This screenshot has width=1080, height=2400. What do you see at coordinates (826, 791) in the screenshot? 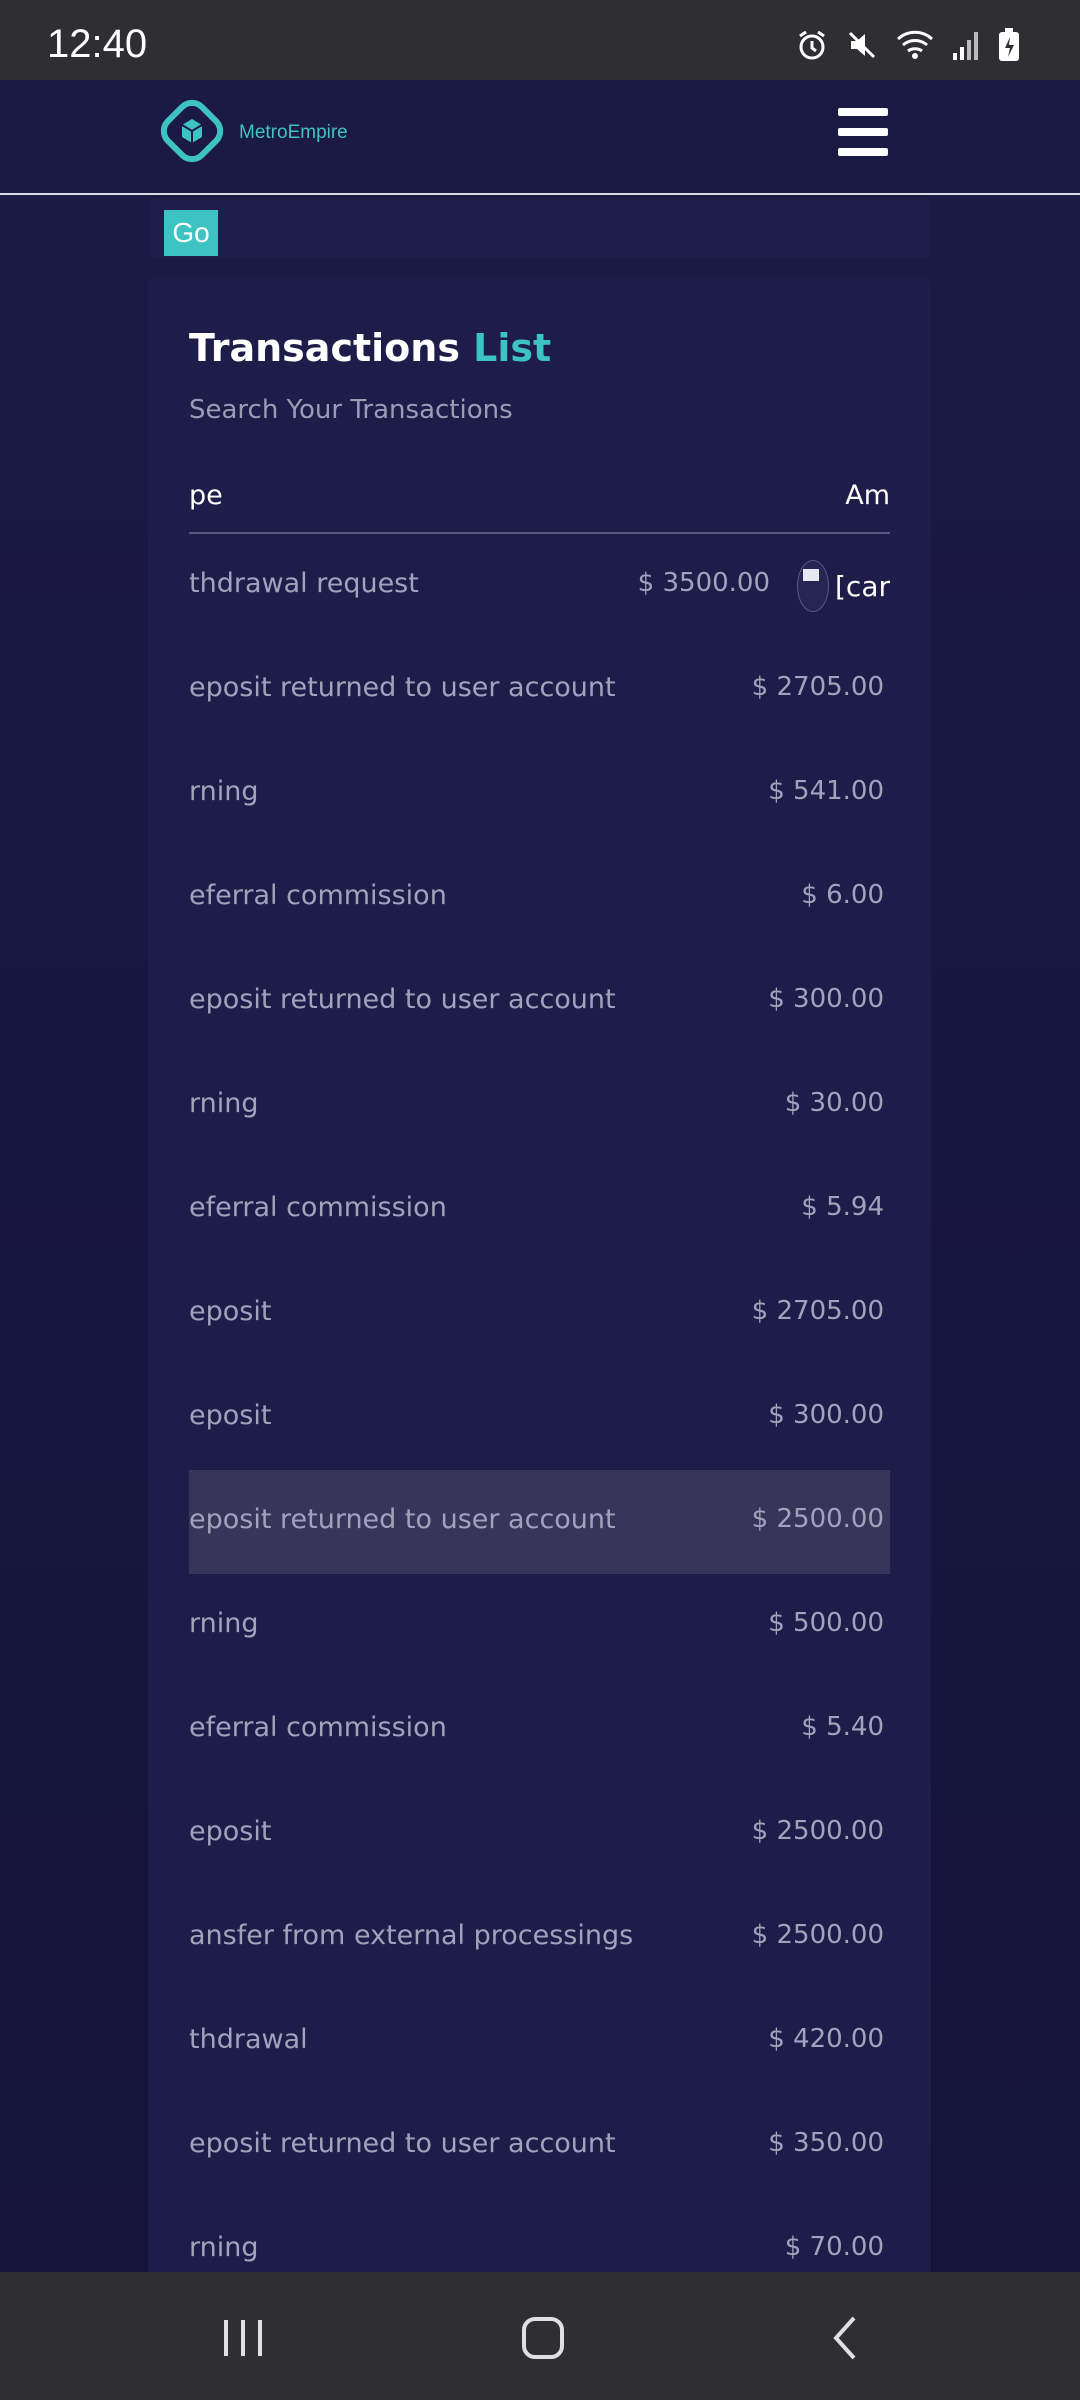
I see `cell-amount: $ 541.00` at bounding box center [826, 791].